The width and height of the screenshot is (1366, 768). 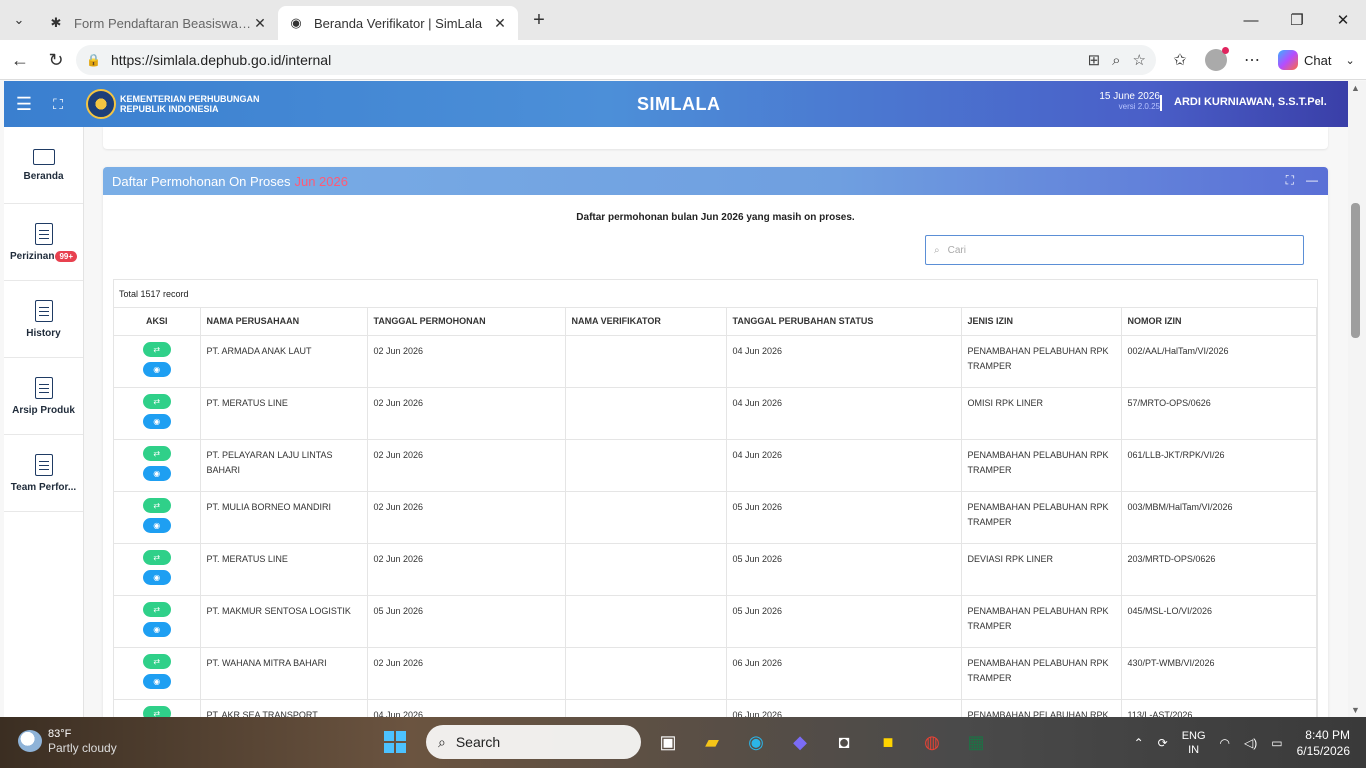 What do you see at coordinates (1251, 20) in the screenshot?
I see `minimize-icon: —` at bounding box center [1251, 20].